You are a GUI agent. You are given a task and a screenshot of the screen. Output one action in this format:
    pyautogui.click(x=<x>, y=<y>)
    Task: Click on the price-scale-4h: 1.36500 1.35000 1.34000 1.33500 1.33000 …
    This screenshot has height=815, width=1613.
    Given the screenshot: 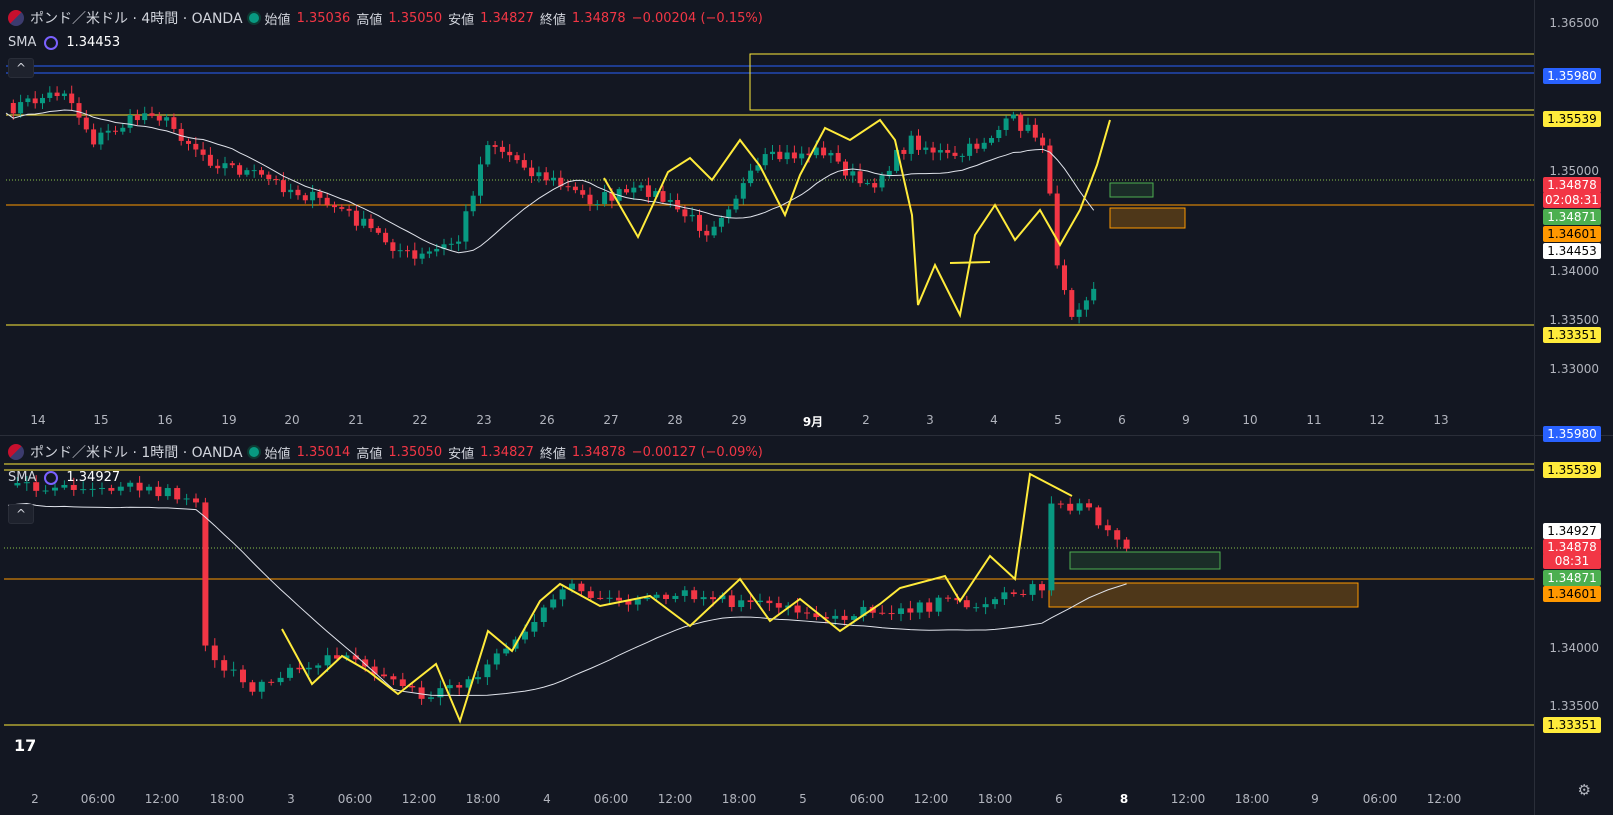 What is the action you would take?
    pyautogui.click(x=1573, y=217)
    